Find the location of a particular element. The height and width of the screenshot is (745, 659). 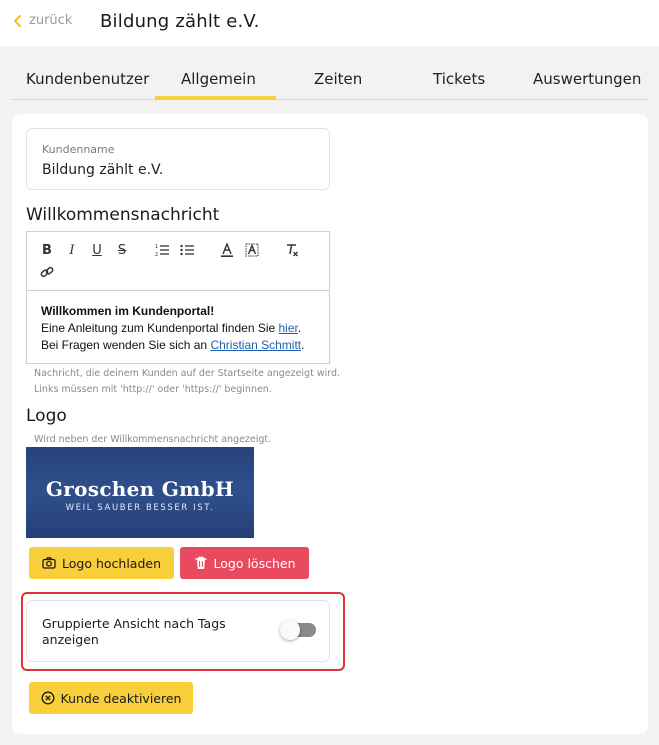

ordered-list-button: 12 is located at coordinates (162, 250).